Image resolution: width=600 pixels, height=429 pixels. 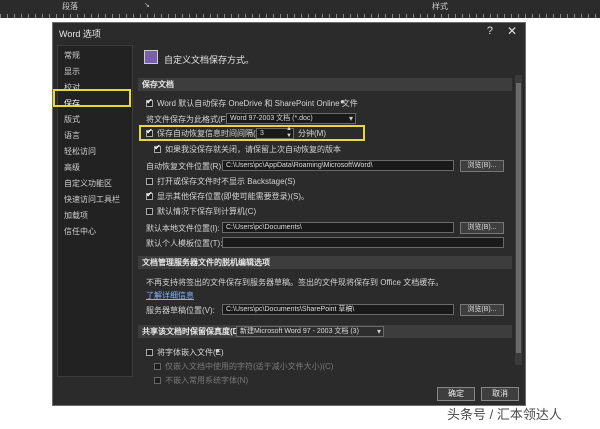 What do you see at coordinates (157, 366) in the screenshot?
I see `embed-used-only-checkbox` at bounding box center [157, 366].